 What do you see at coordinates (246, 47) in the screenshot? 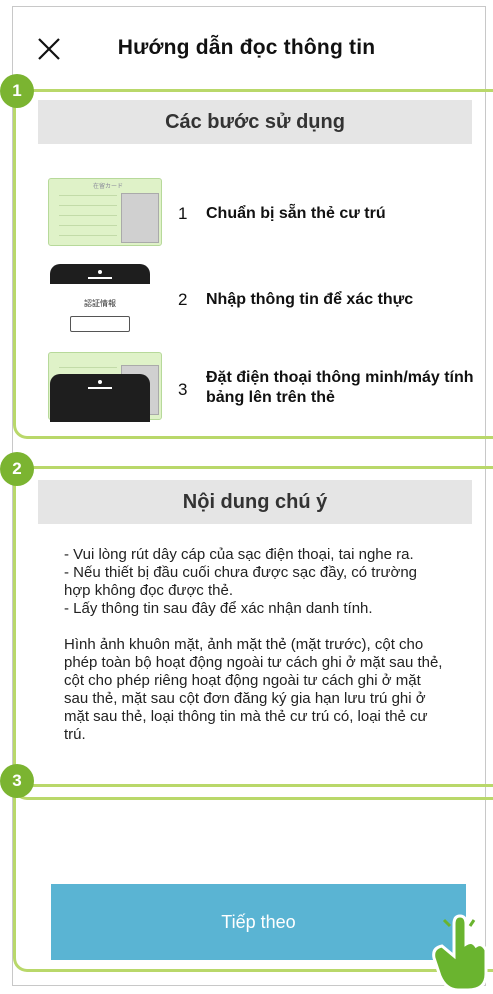
I see `page-title: Hướng dẫn đọc thông tin` at bounding box center [246, 47].